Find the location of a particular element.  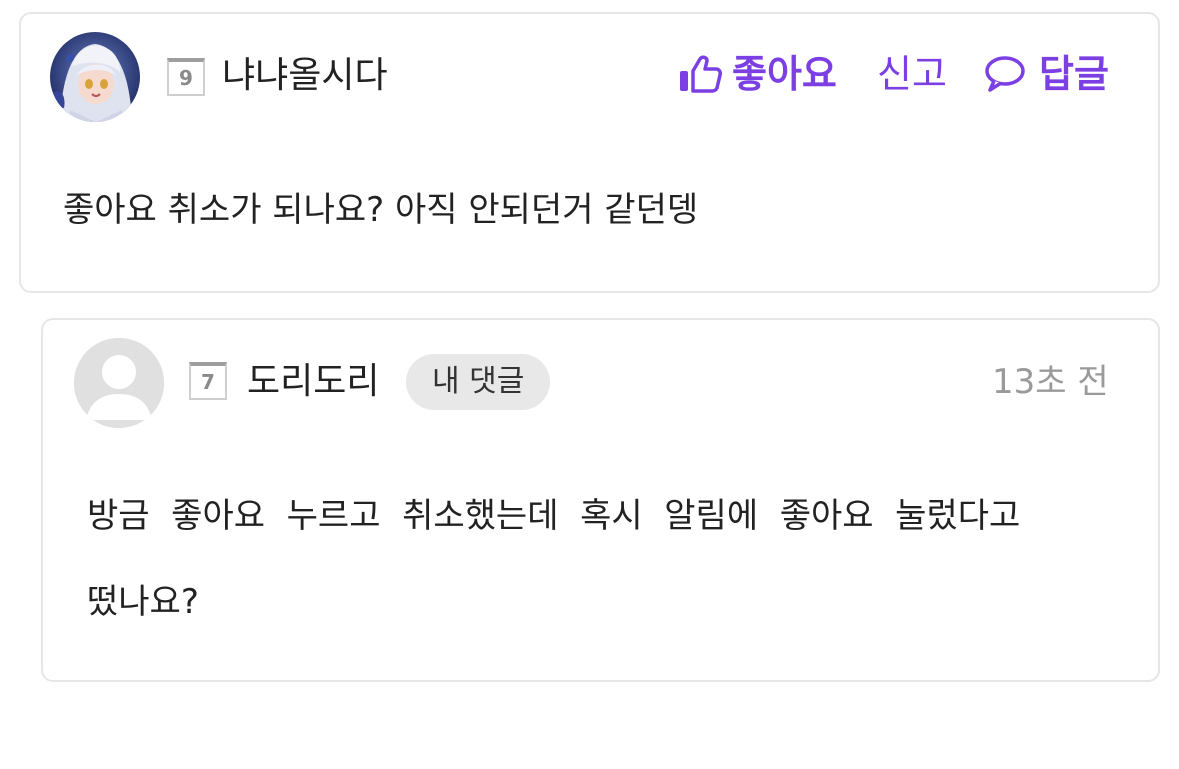

user-level-badge: 7 is located at coordinates (208, 381).